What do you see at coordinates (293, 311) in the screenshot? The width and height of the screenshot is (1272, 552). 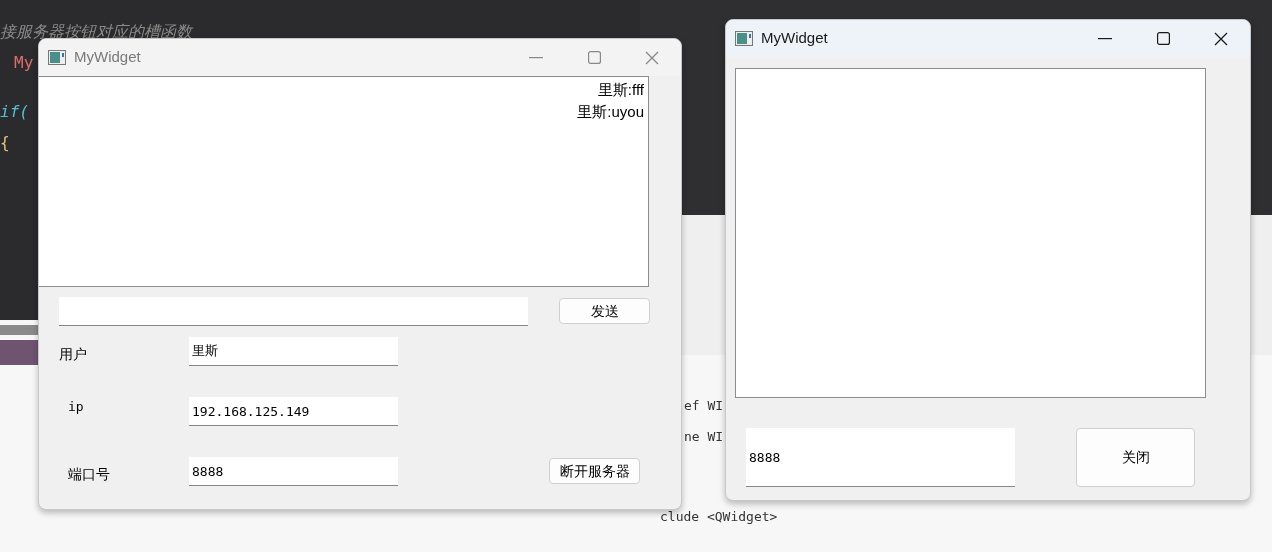 I see `message-input` at bounding box center [293, 311].